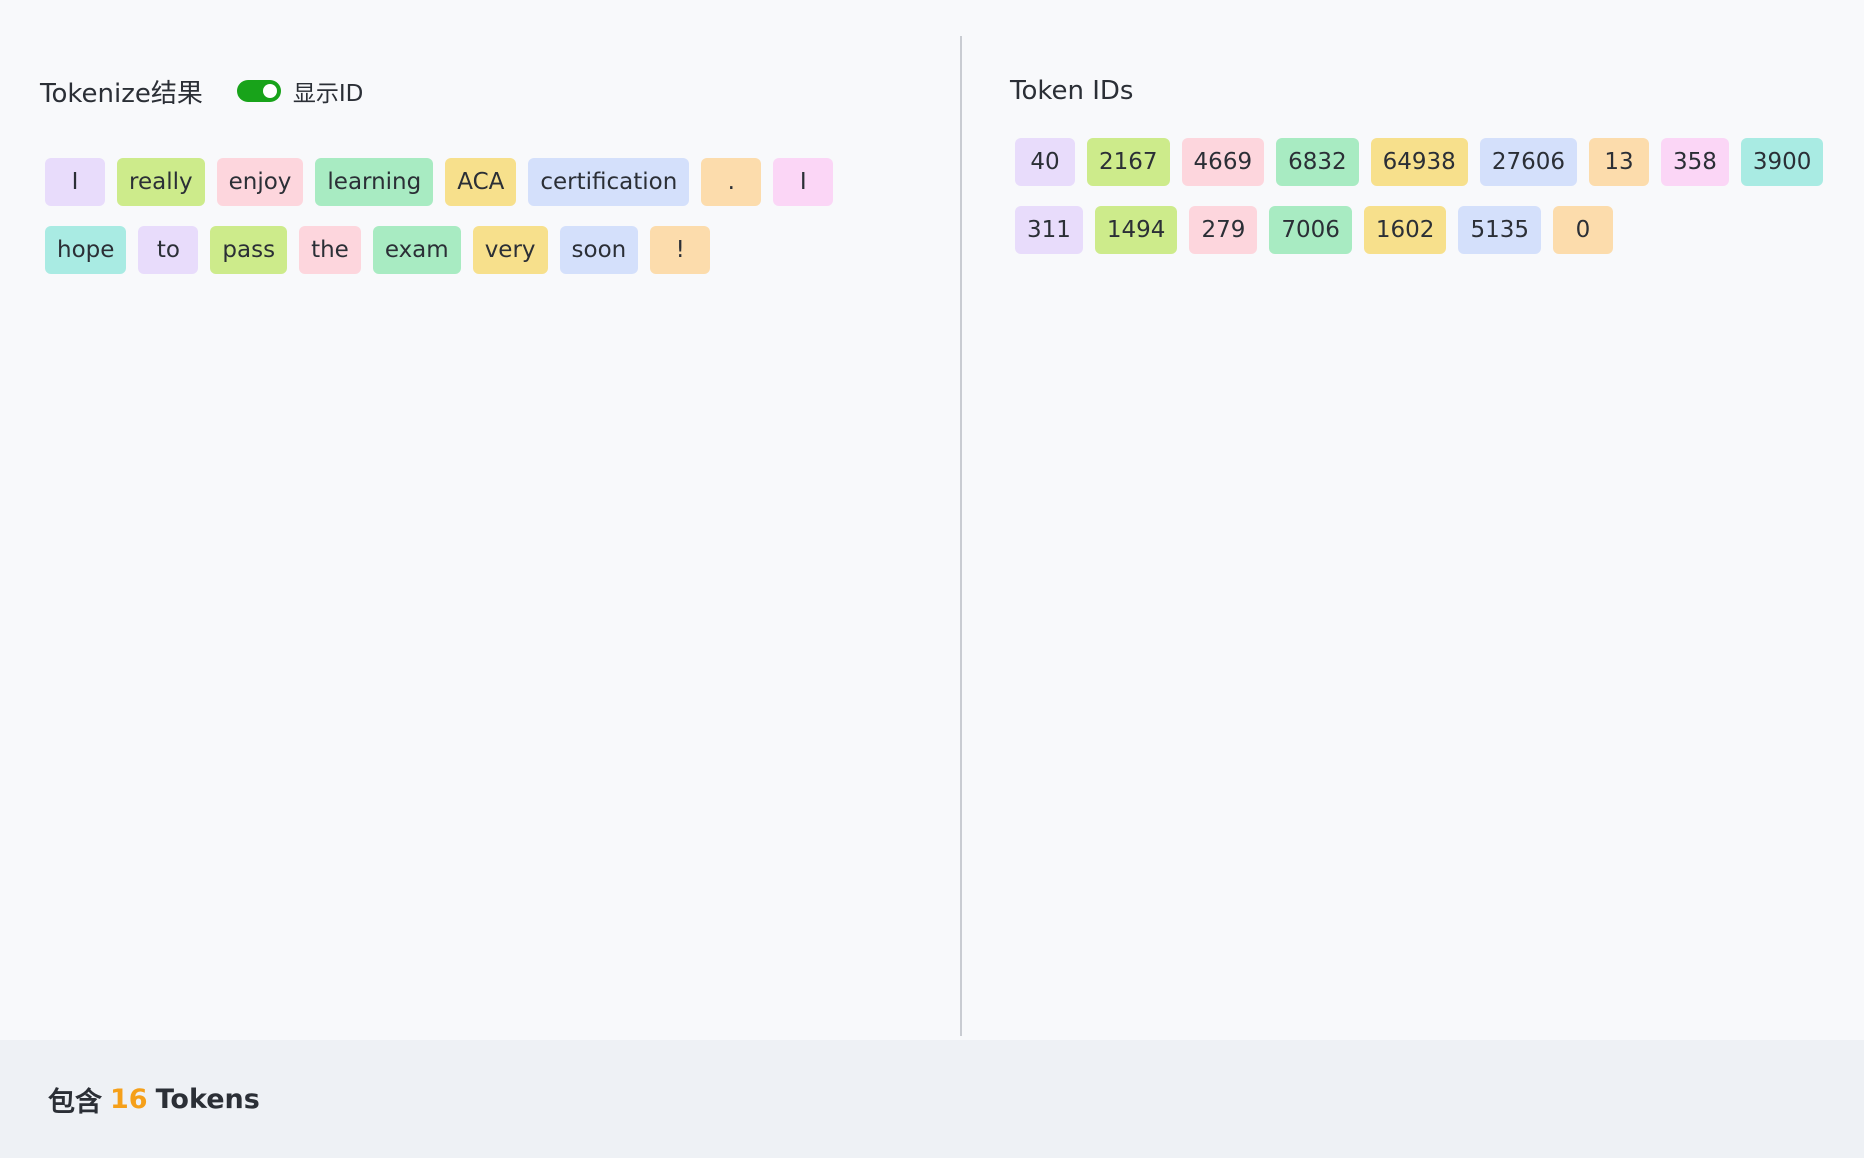 The image size is (1864, 1158). What do you see at coordinates (500, 91) in the screenshot?
I see `tokenize-result-header: Tokenize结果 显示ID` at bounding box center [500, 91].